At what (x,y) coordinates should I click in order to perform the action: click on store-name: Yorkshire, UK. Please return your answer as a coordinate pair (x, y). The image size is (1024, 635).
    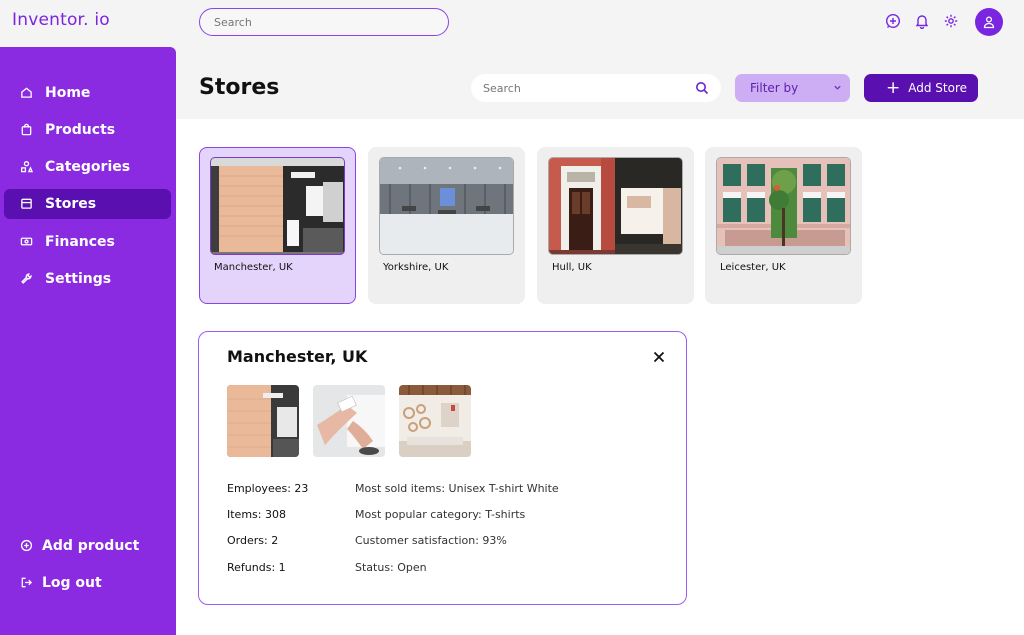
    Looking at the image, I should click on (416, 267).